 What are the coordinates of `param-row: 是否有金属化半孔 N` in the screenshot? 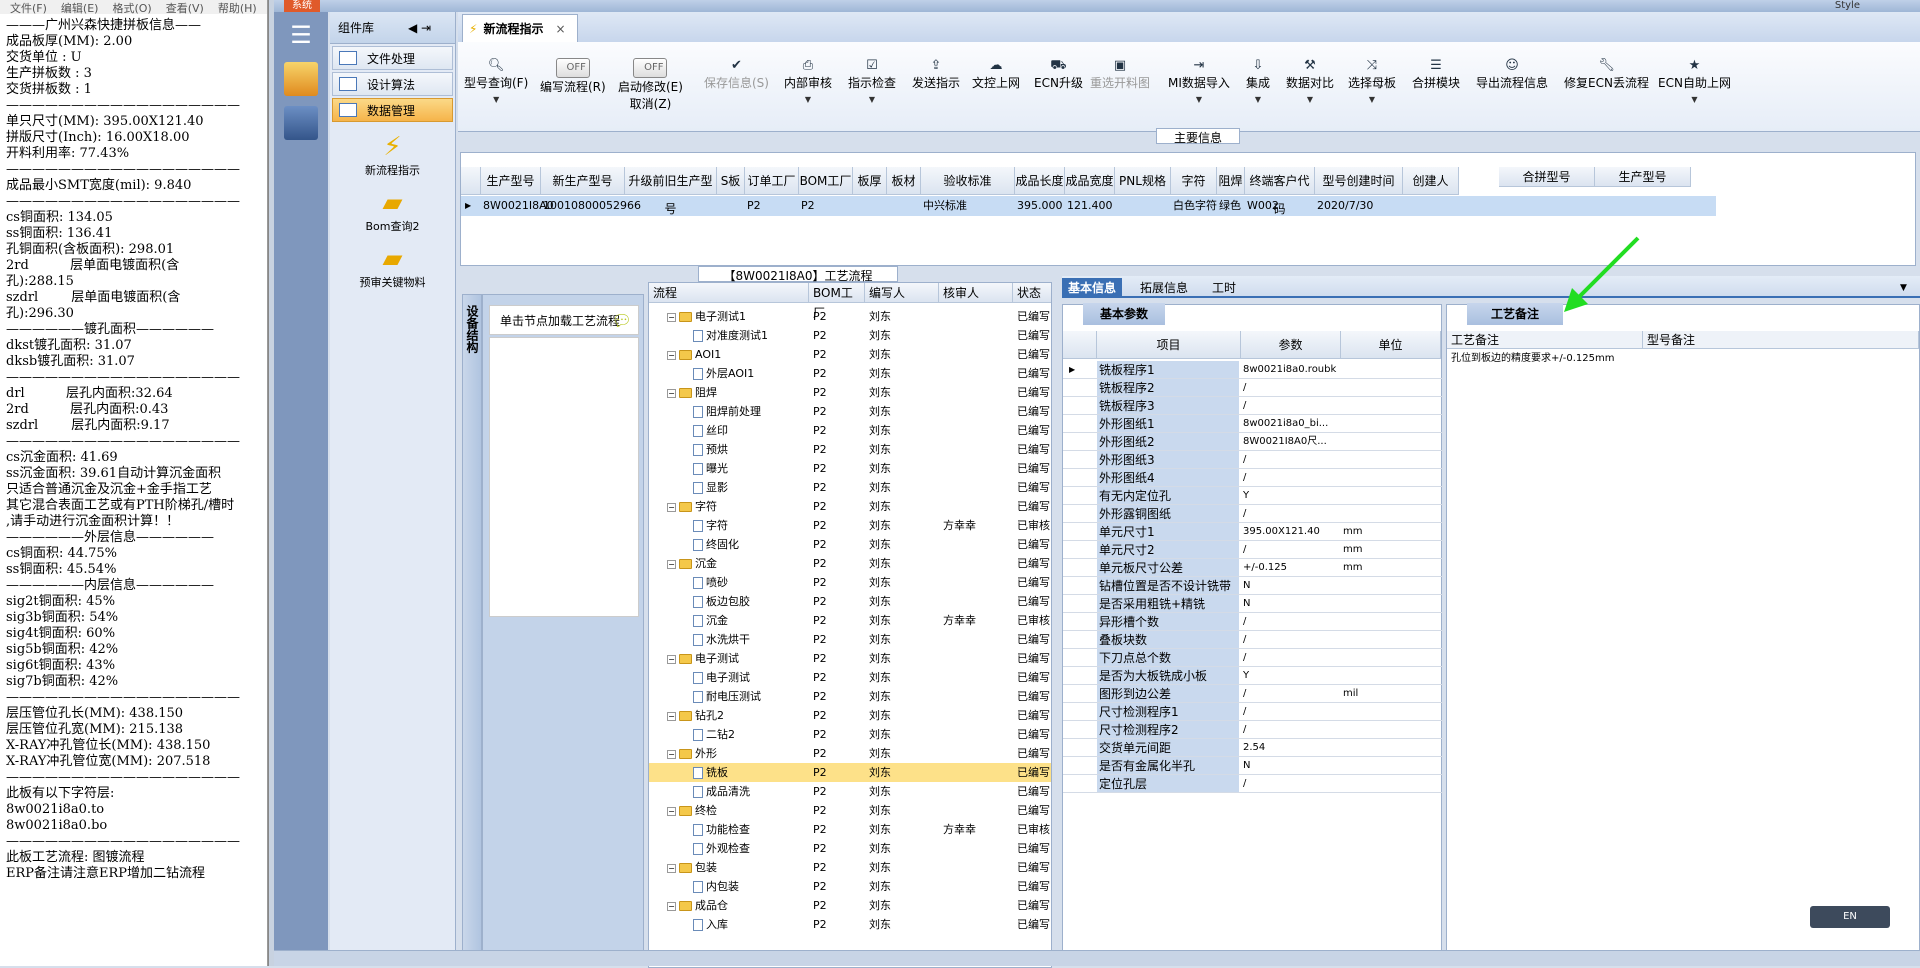 It's located at (1253, 766).